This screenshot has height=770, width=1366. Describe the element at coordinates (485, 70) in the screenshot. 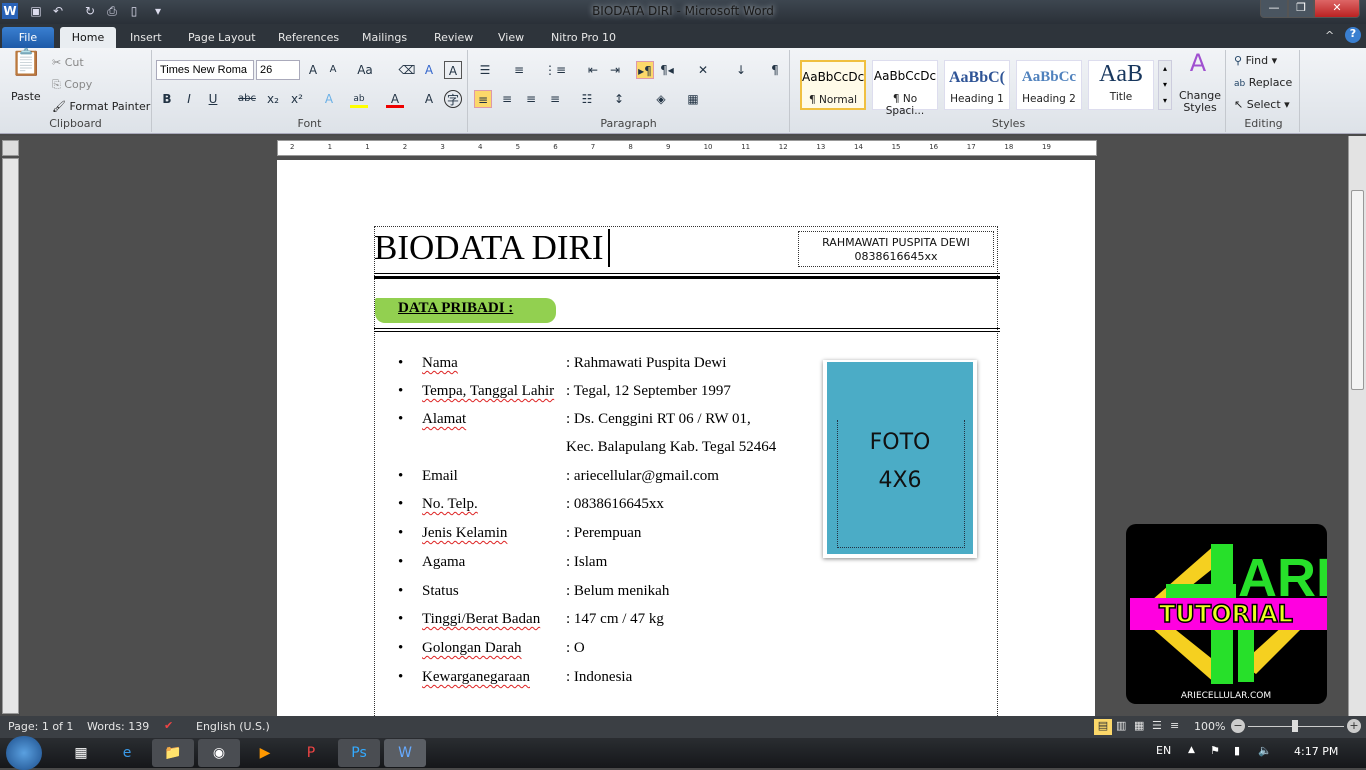

I see `bullets-icon: ☰` at that location.